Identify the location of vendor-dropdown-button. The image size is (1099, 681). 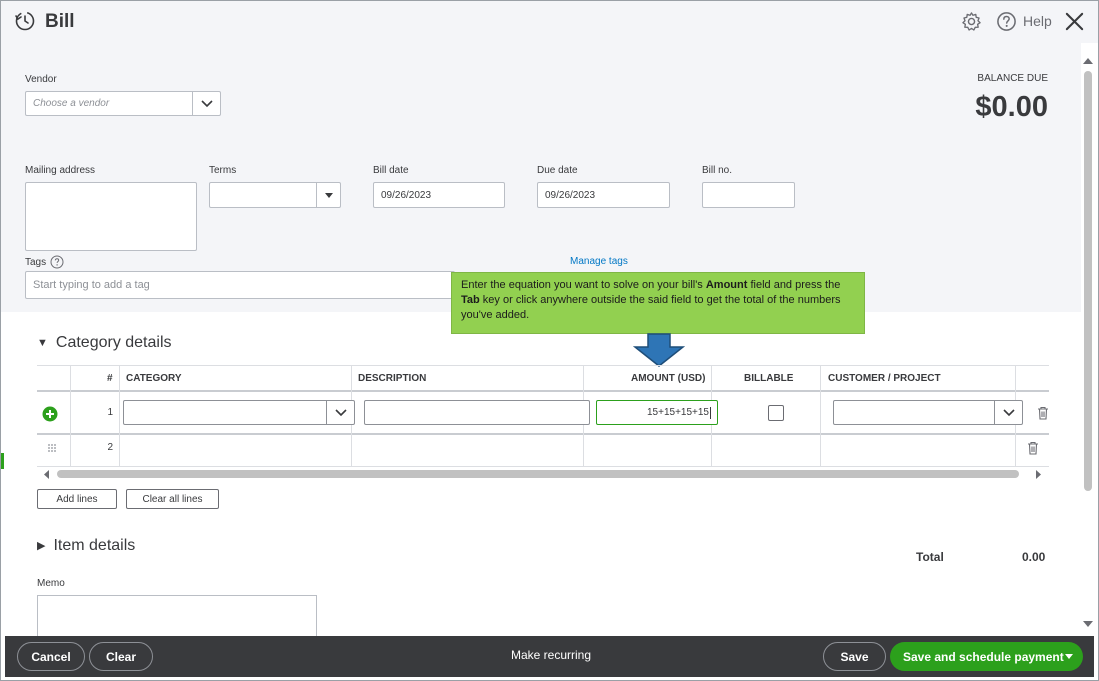
(206, 103).